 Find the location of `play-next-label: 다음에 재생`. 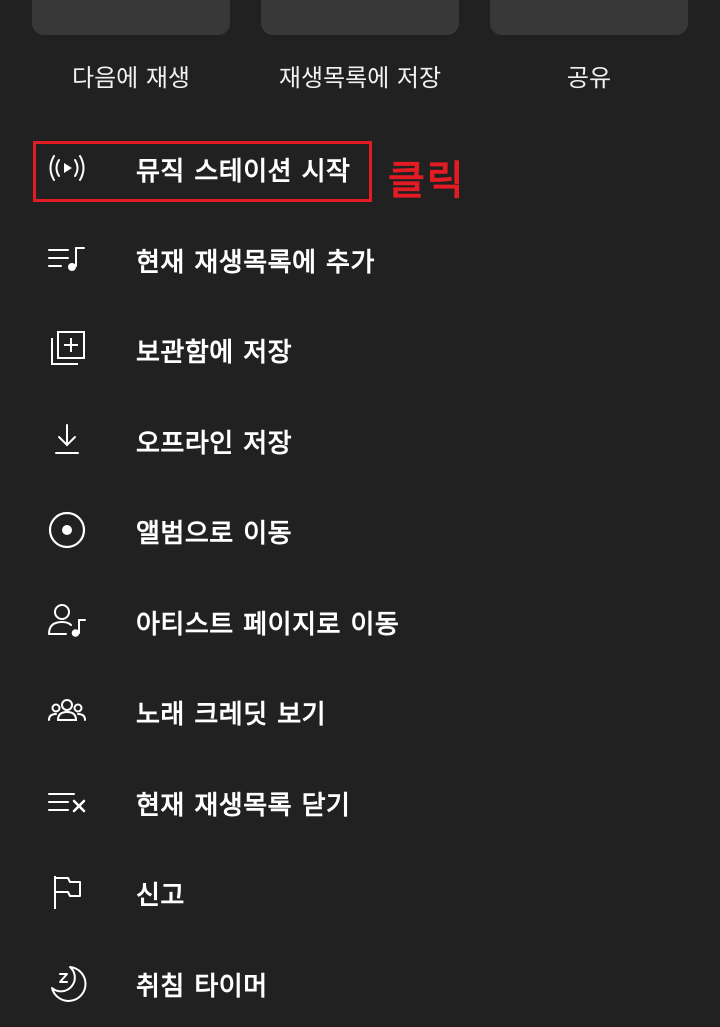

play-next-label: 다음에 재생 is located at coordinates (131, 75).